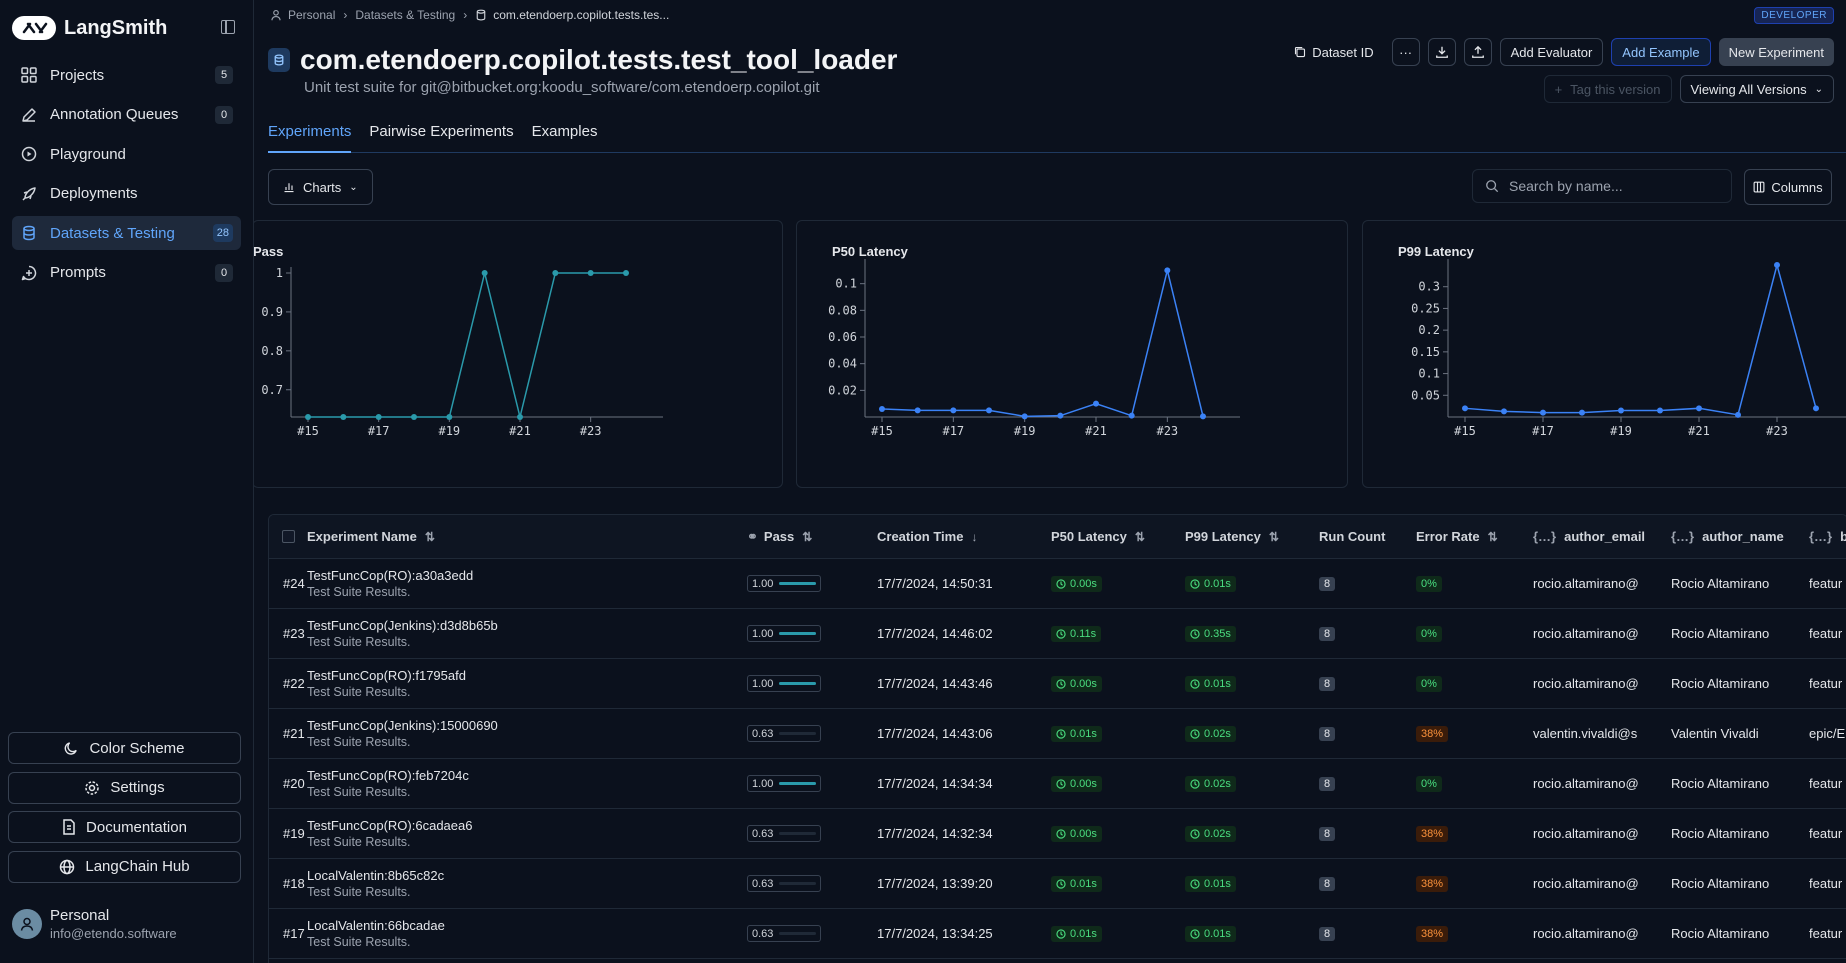 Image resolution: width=1846 pixels, height=963 pixels. What do you see at coordinates (402, 725) in the screenshot?
I see `experiment-name-link: TestFuncCop(Jenkins):15000690` at bounding box center [402, 725].